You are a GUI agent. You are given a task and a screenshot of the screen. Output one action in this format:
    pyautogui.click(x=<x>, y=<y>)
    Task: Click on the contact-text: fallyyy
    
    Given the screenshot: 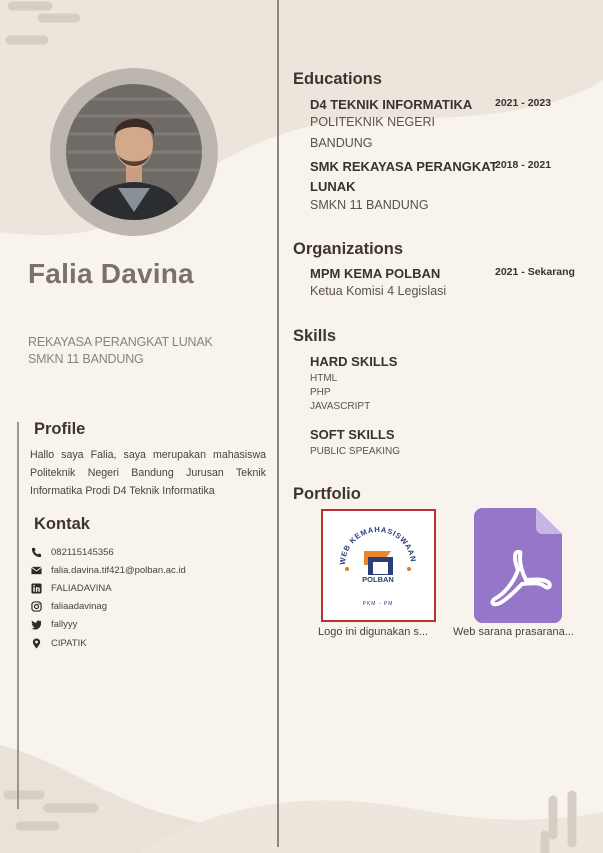 What is the action you would take?
    pyautogui.click(x=64, y=625)
    